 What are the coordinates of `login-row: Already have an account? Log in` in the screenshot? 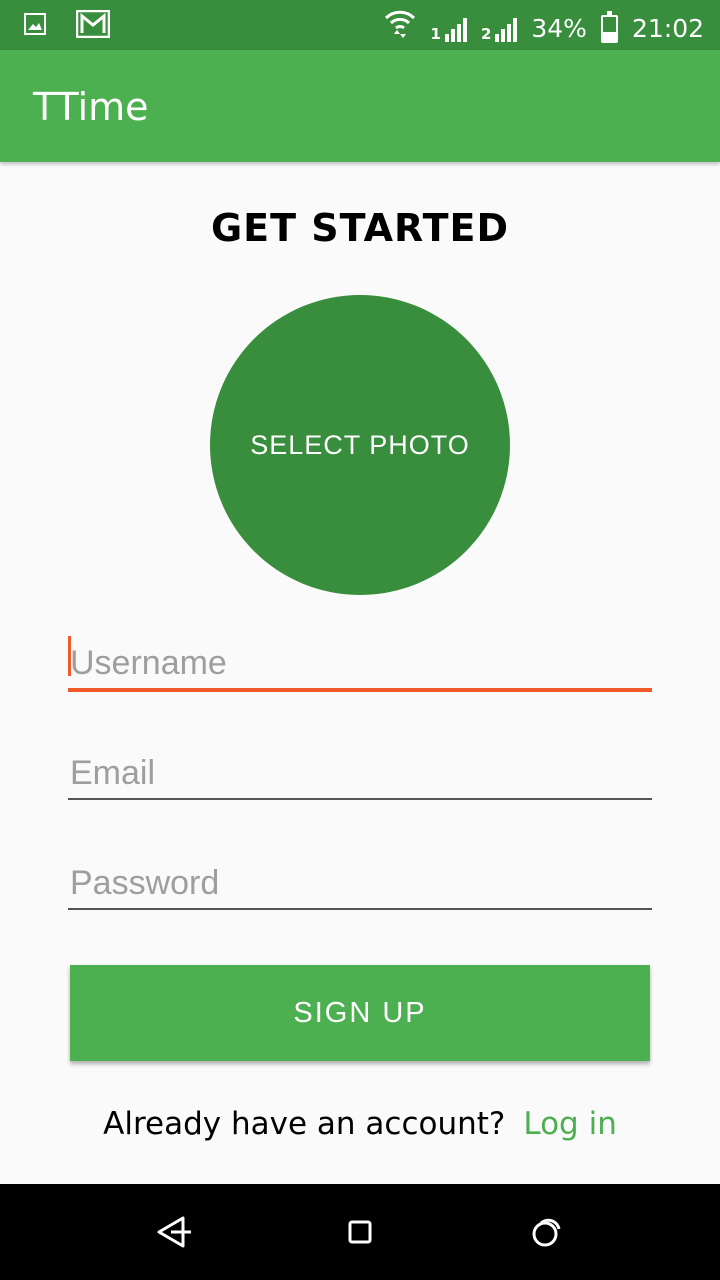 It's located at (360, 1124).